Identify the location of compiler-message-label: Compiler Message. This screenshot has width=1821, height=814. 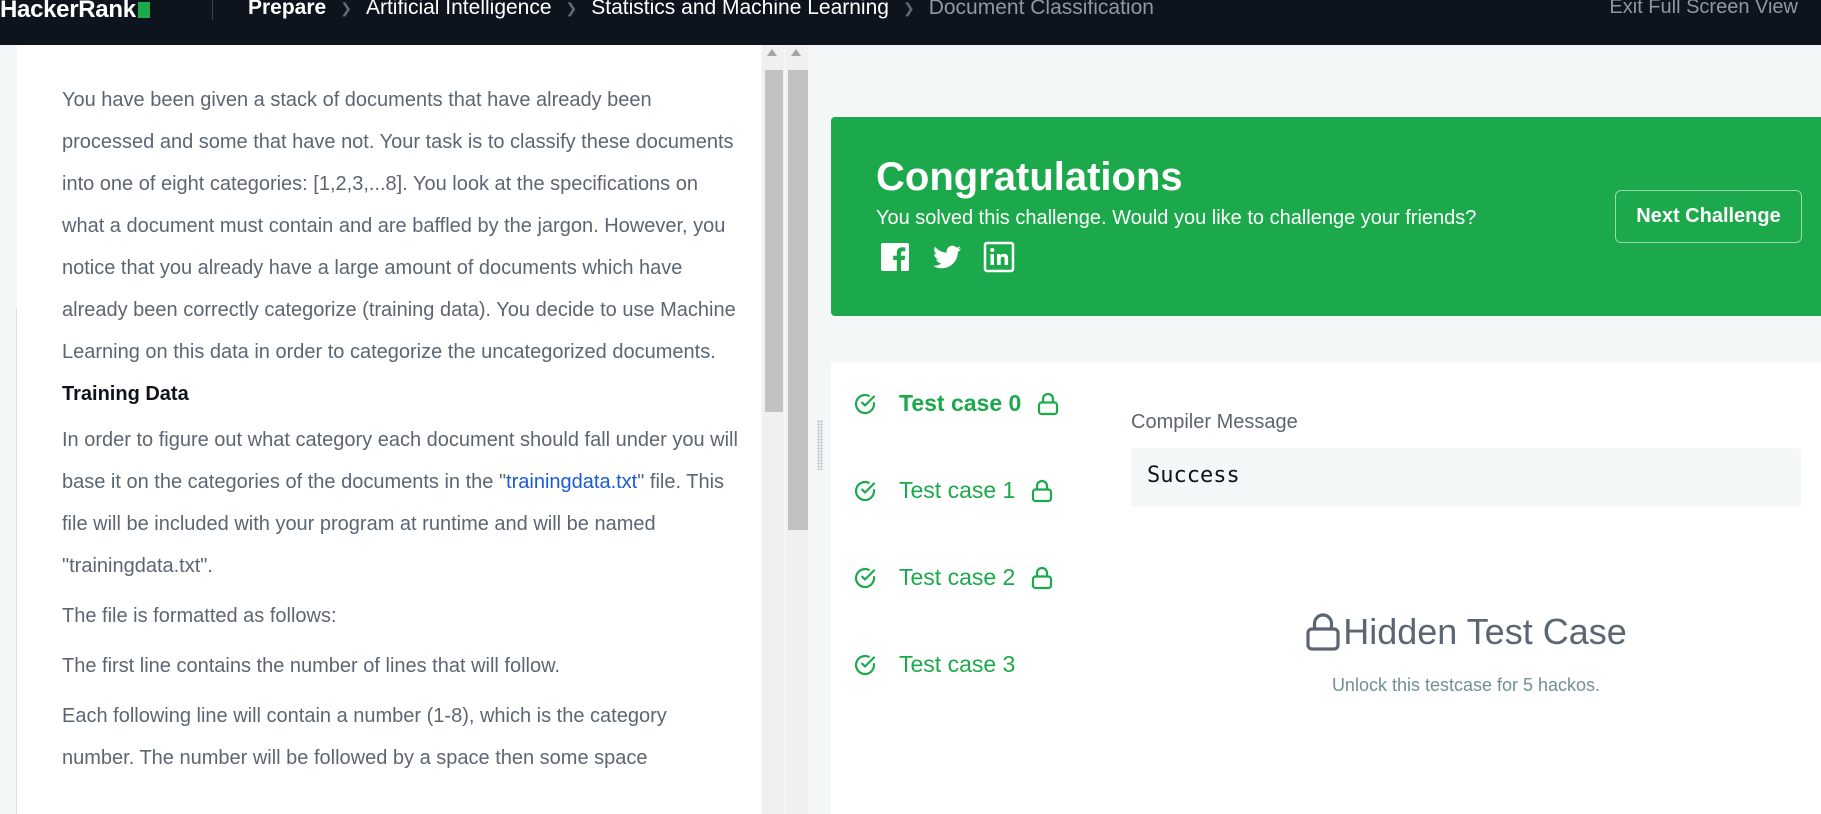
(1214, 422).